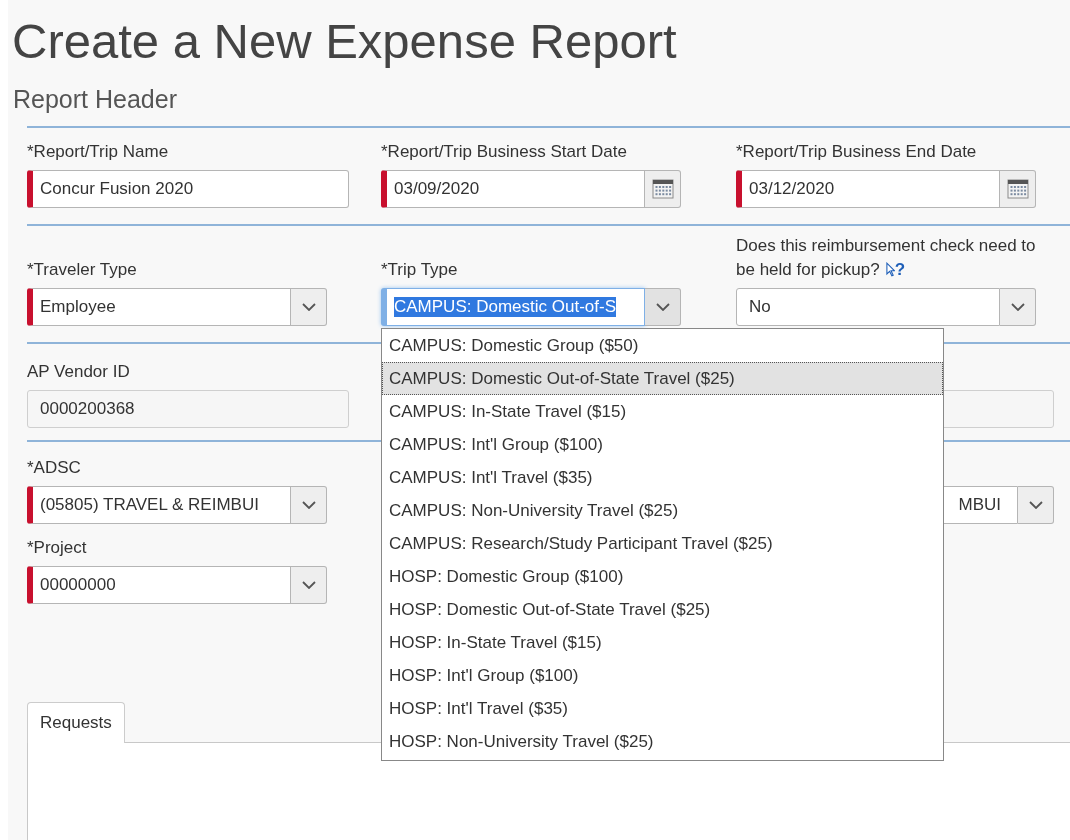 Image resolution: width=1070 pixels, height=840 pixels. I want to click on dropdown-option: CAMPUS: Domestic Group ($50), so click(662, 345).